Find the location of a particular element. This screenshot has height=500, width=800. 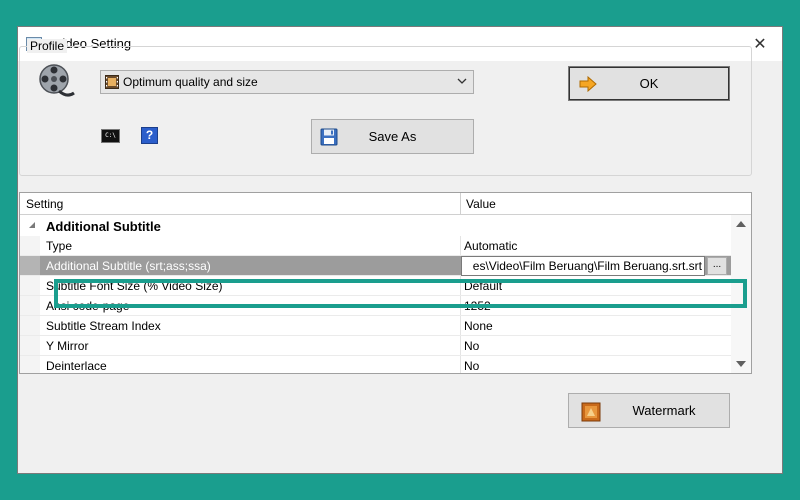

save-as-label: Save As is located at coordinates (392, 136).